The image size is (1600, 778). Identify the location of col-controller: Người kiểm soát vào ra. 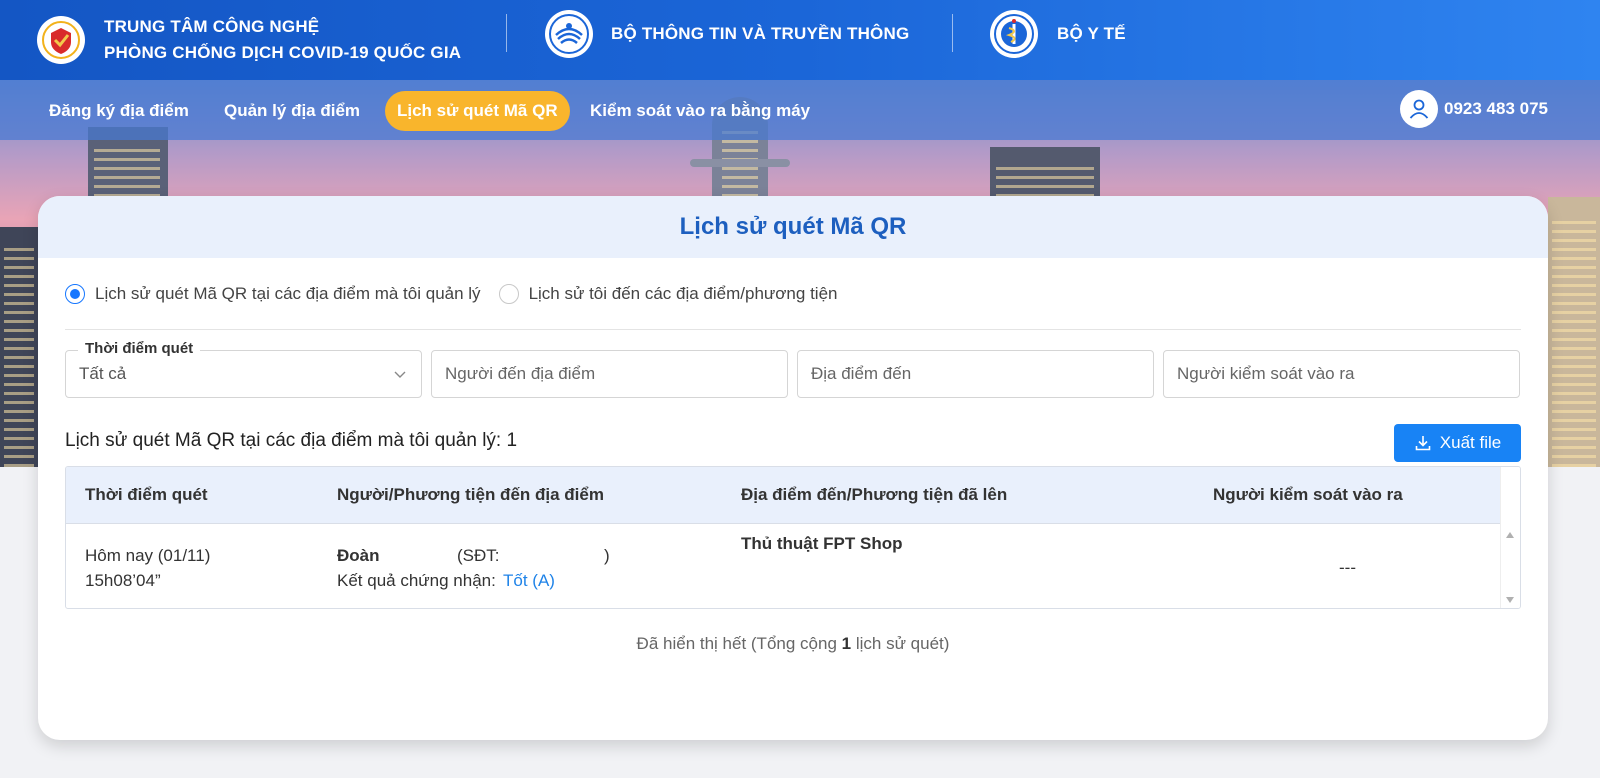
(1308, 494).